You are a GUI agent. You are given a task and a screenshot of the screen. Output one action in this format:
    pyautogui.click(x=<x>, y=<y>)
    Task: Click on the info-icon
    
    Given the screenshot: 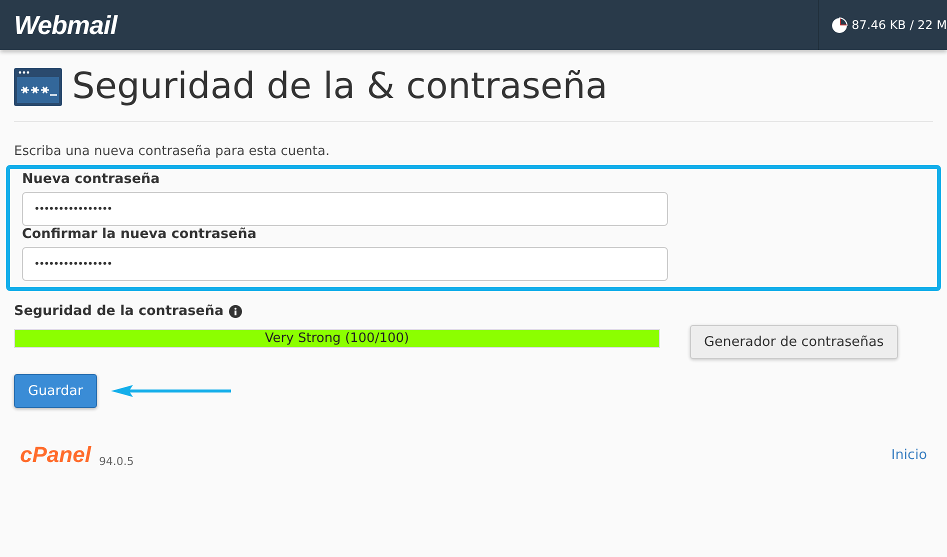 What is the action you would take?
    pyautogui.click(x=235, y=311)
    